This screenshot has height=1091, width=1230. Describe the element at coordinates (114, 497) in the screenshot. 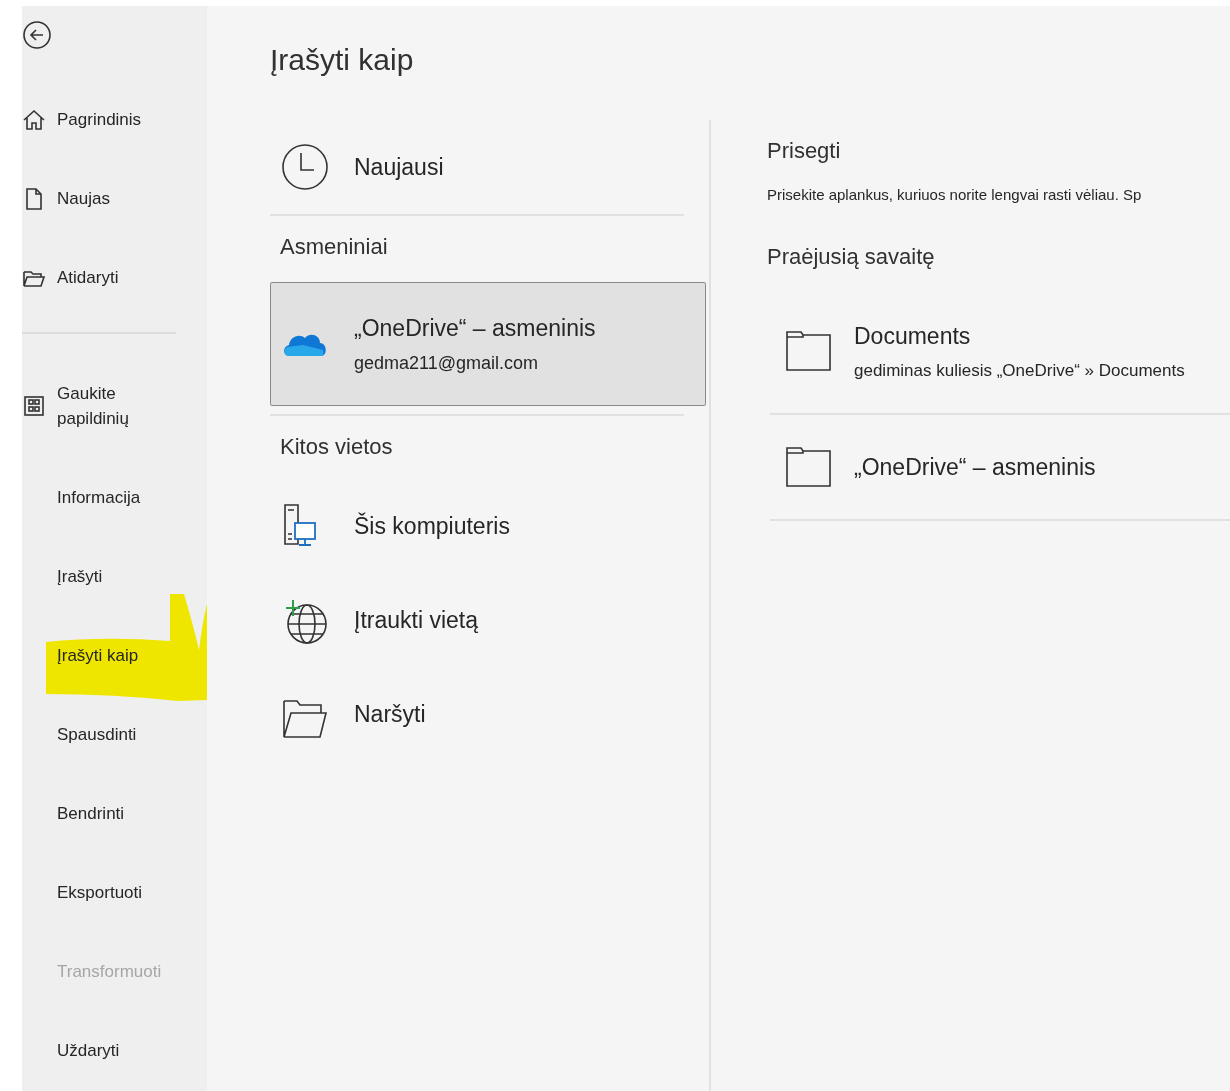

I see `menu-item: Informacija` at that location.